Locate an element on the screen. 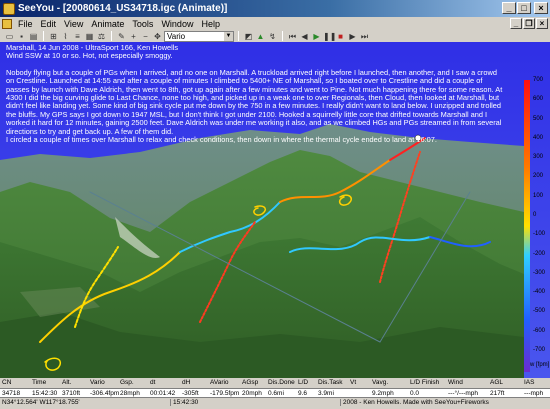  status-column-value: 3710ft is located at coordinates (71, 393).